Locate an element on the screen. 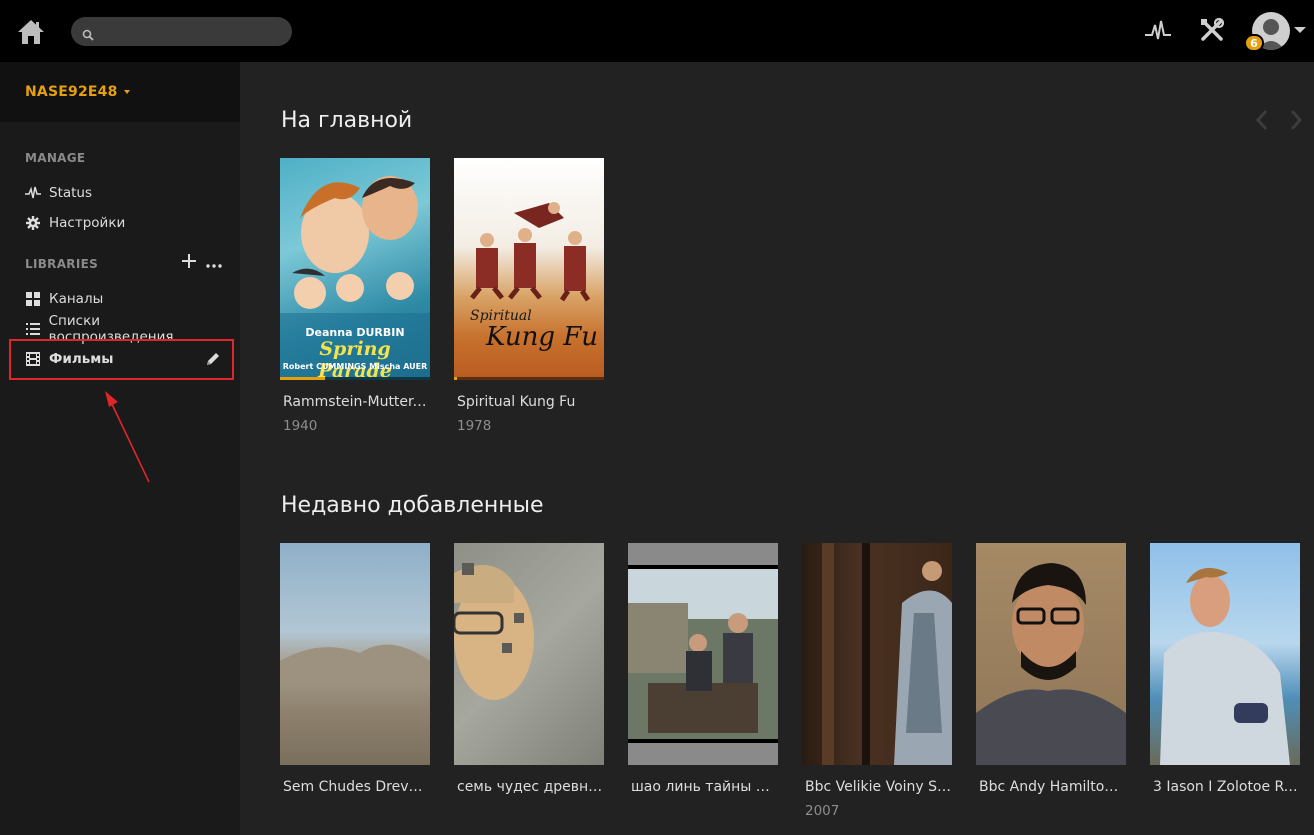 The image size is (1314, 835). progress-track is located at coordinates (529, 378).